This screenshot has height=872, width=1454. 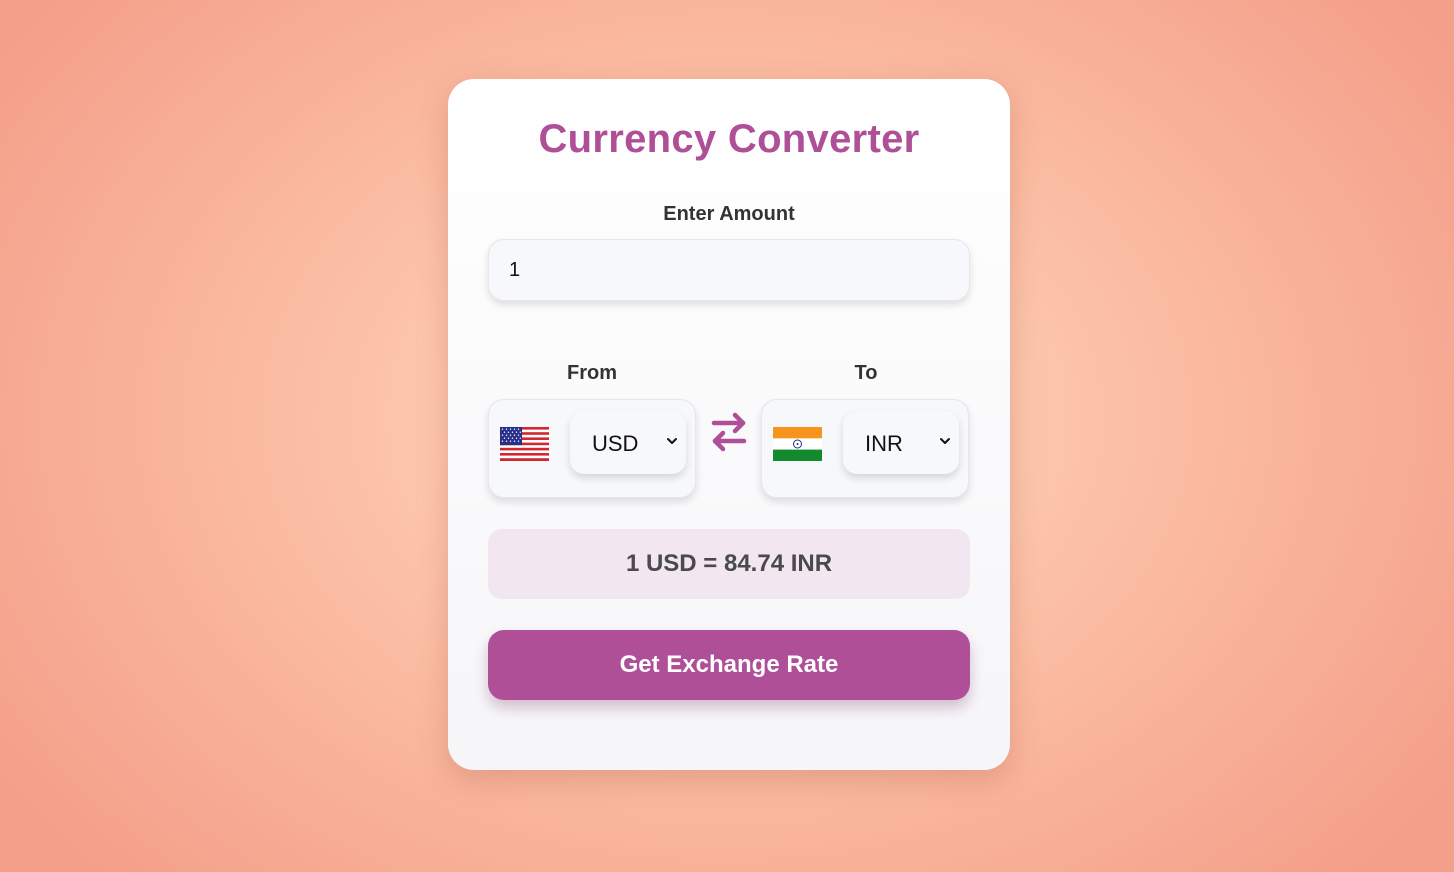 I want to click on to-currency-value: INR, so click(x=884, y=443).